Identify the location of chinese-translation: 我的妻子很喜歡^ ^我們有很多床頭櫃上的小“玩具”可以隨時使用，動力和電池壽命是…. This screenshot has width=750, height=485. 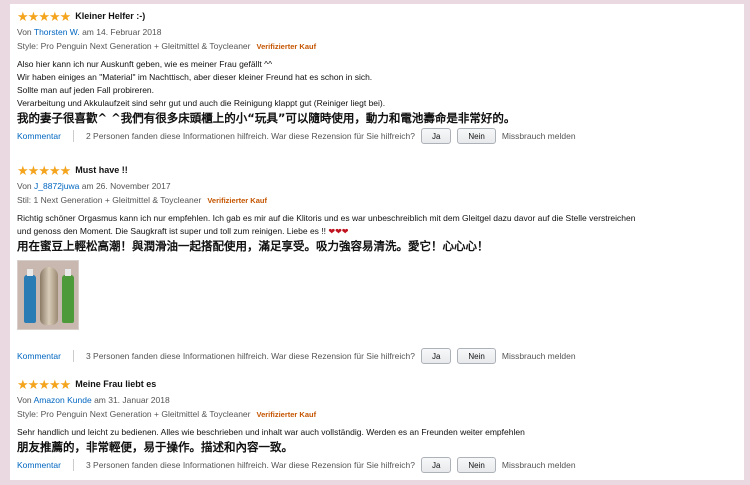
(266, 118).